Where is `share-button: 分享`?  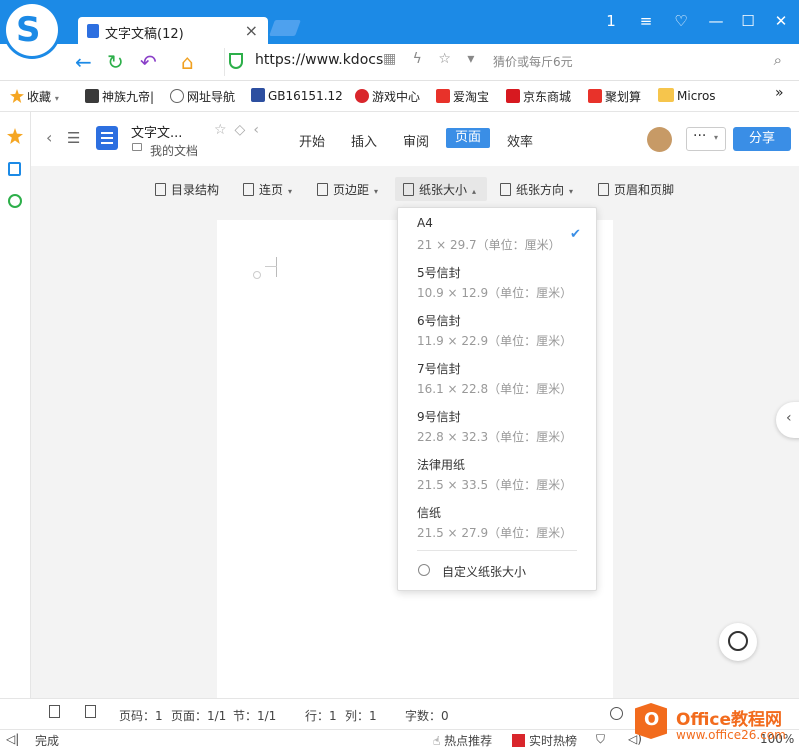
share-button: 分享 is located at coordinates (762, 139).